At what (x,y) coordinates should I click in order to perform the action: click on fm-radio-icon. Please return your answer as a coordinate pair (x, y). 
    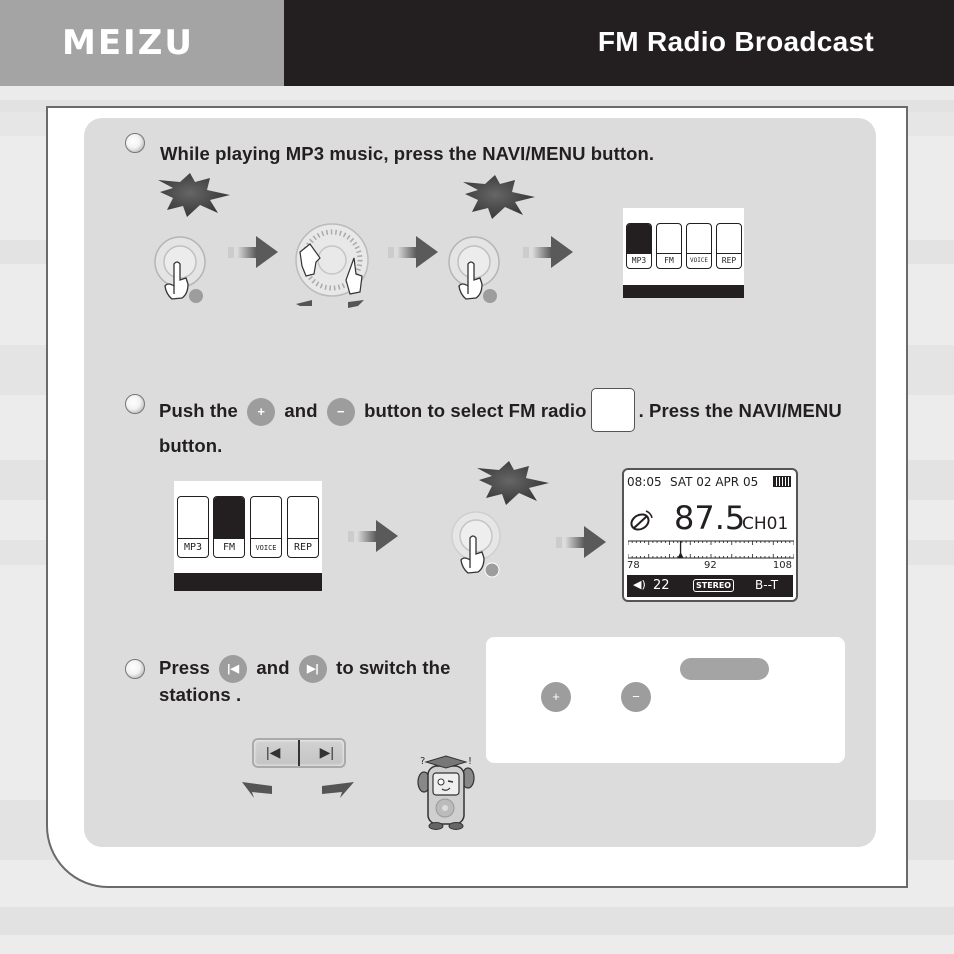
    Looking at the image, I should click on (612, 410).